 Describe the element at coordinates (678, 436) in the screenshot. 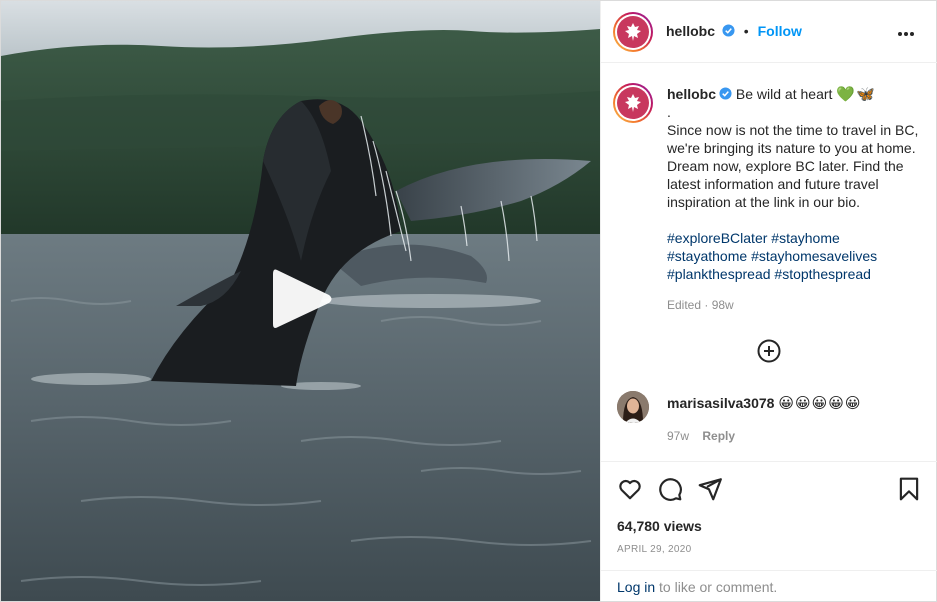

I see `comment-age: 97w` at that location.